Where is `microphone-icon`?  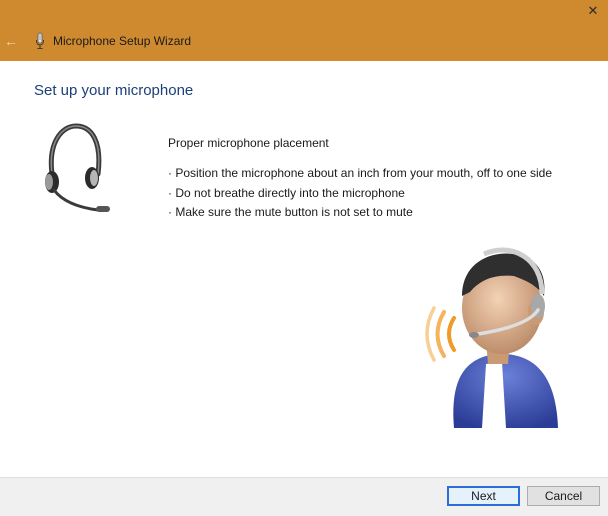
microphone-icon is located at coordinates (40, 40).